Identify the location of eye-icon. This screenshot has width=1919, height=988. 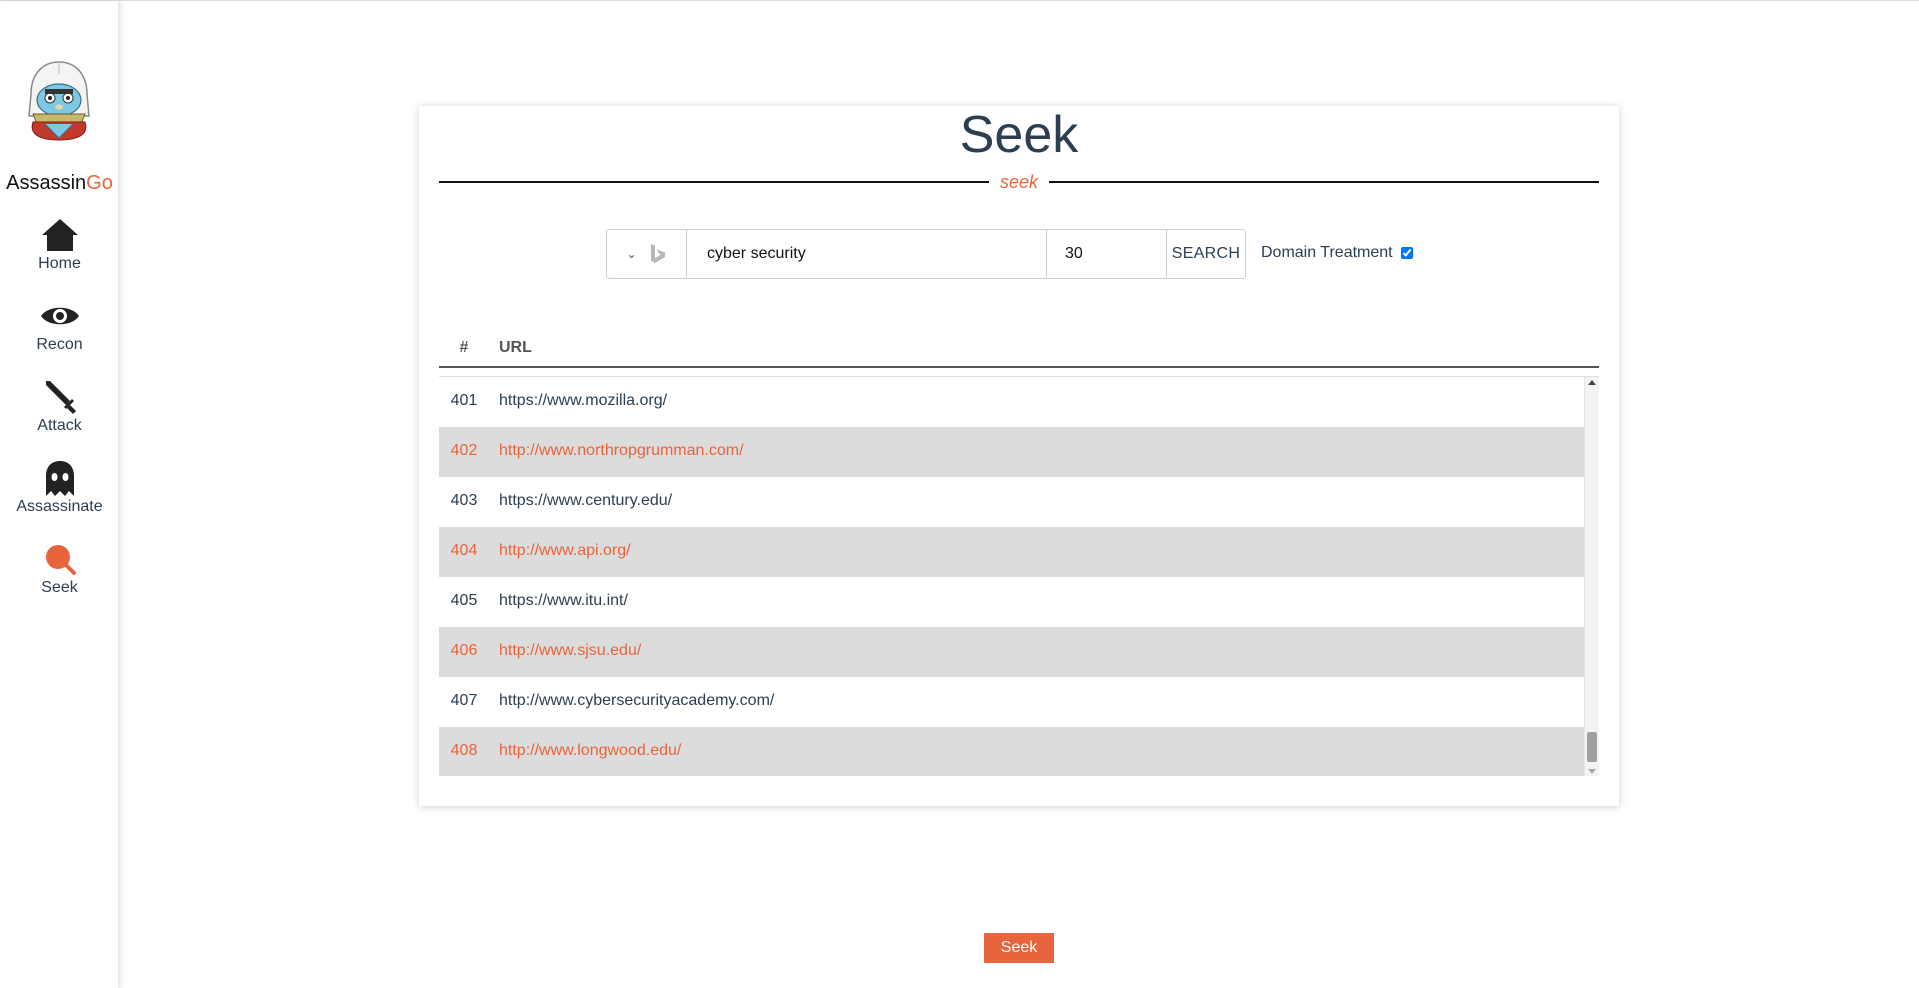
(59, 316).